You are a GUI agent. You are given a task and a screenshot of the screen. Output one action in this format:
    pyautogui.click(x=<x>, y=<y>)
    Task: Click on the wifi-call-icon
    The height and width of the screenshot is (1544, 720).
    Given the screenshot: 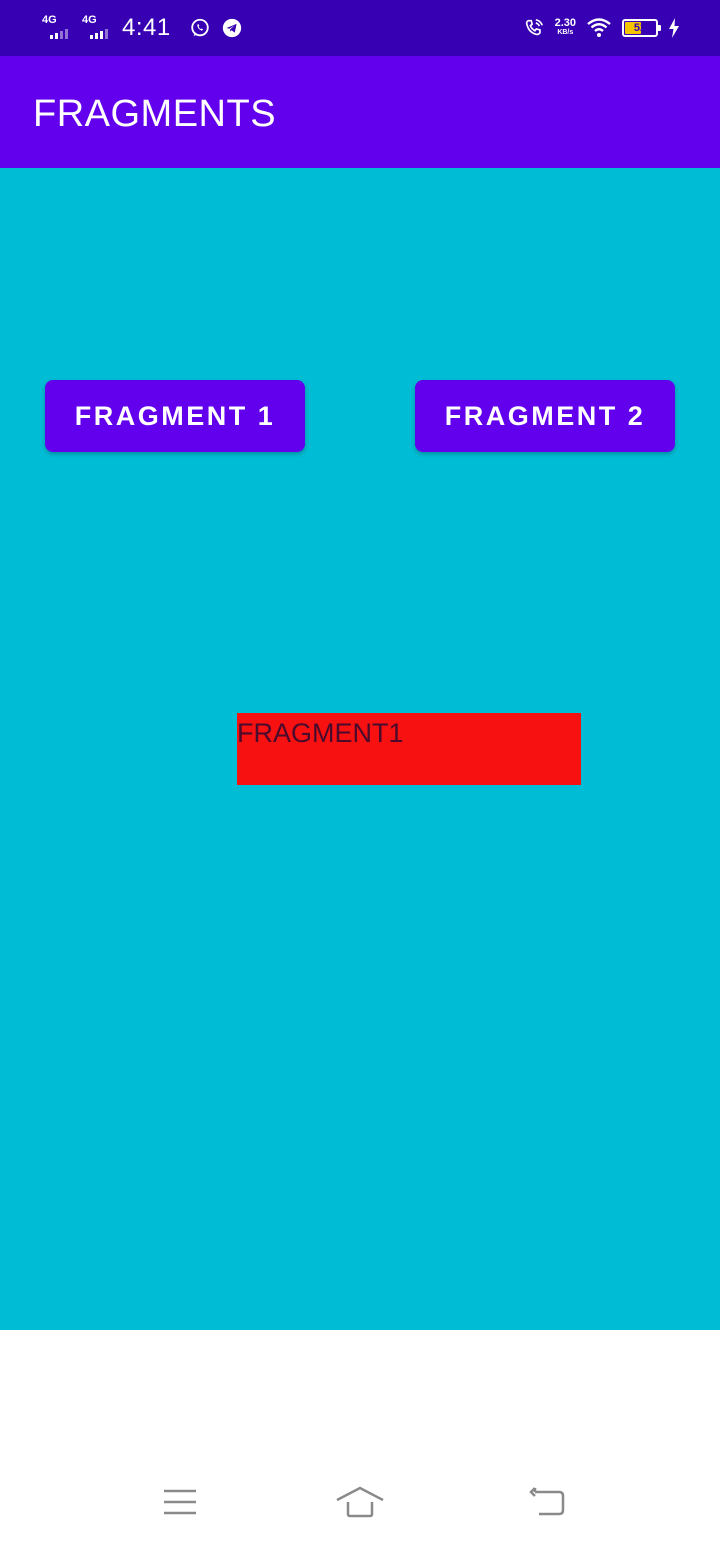 What is the action you would take?
    pyautogui.click(x=534, y=27)
    